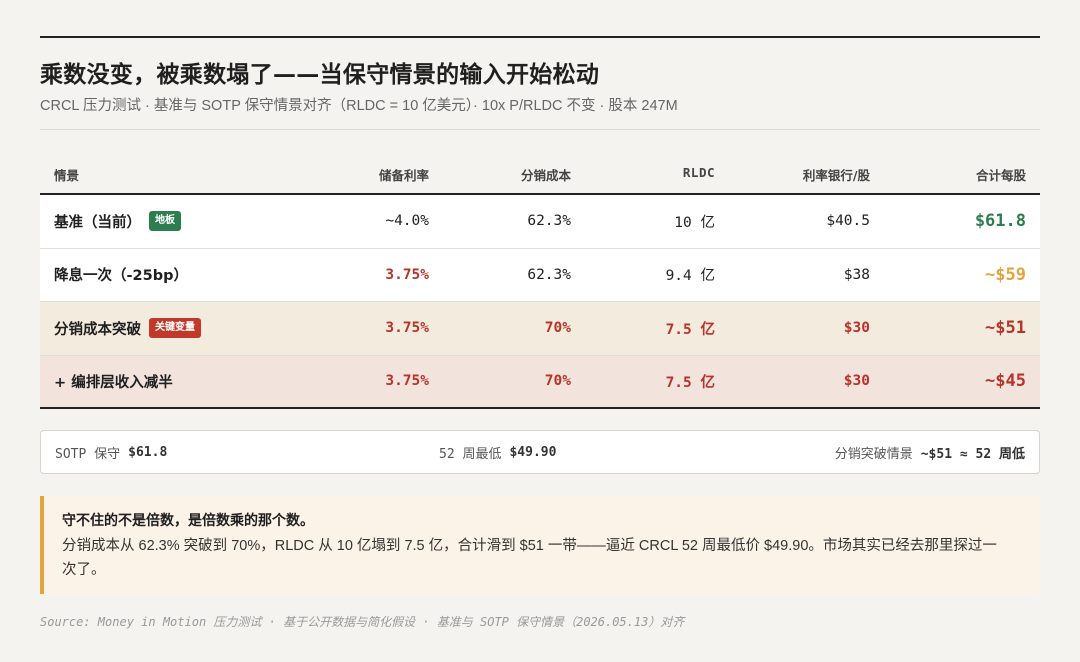 This screenshot has height=662, width=1080. I want to click on reserve-rate-cell: ~4.0%, so click(407, 221).